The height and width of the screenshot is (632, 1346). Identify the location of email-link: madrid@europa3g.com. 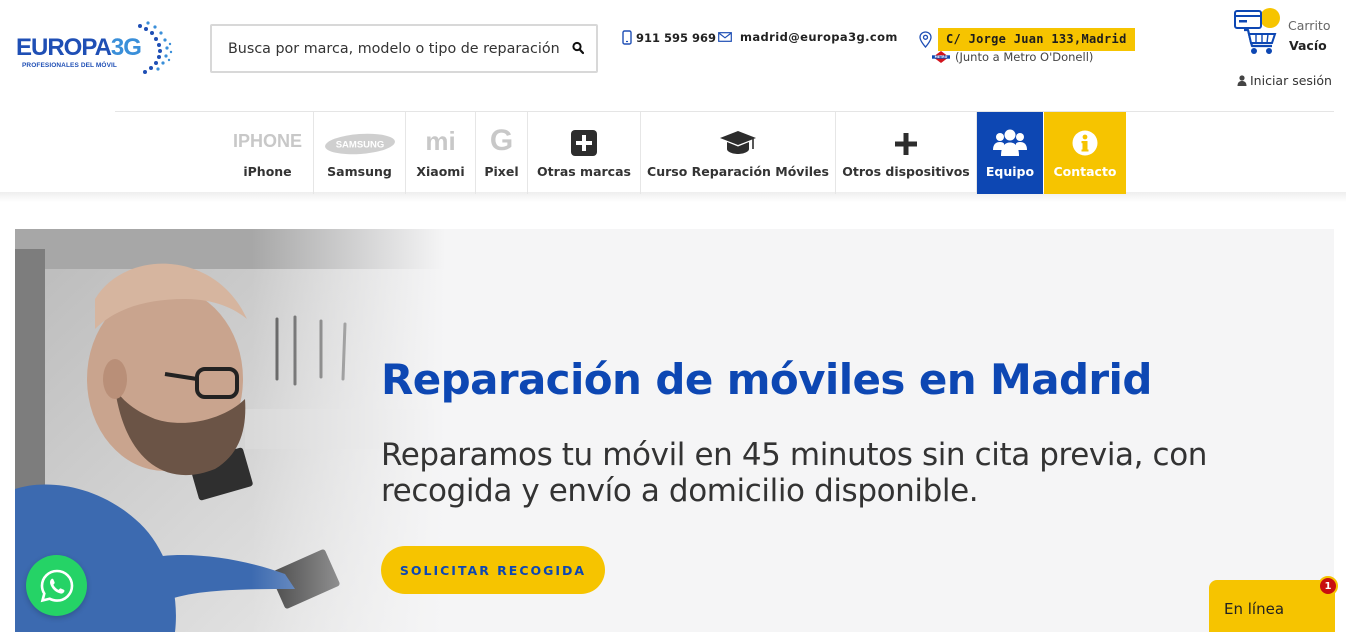
(808, 37).